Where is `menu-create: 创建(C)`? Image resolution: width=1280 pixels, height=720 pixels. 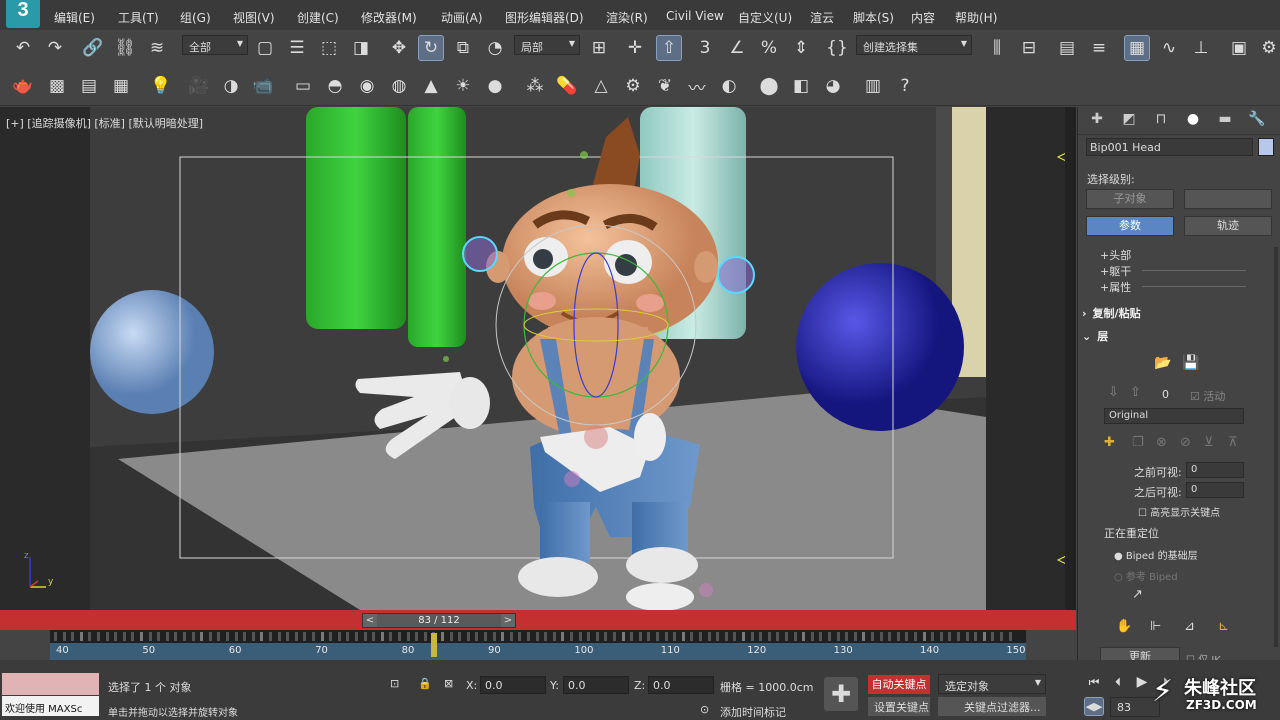
menu-create: 创建(C) is located at coordinates (318, 17).